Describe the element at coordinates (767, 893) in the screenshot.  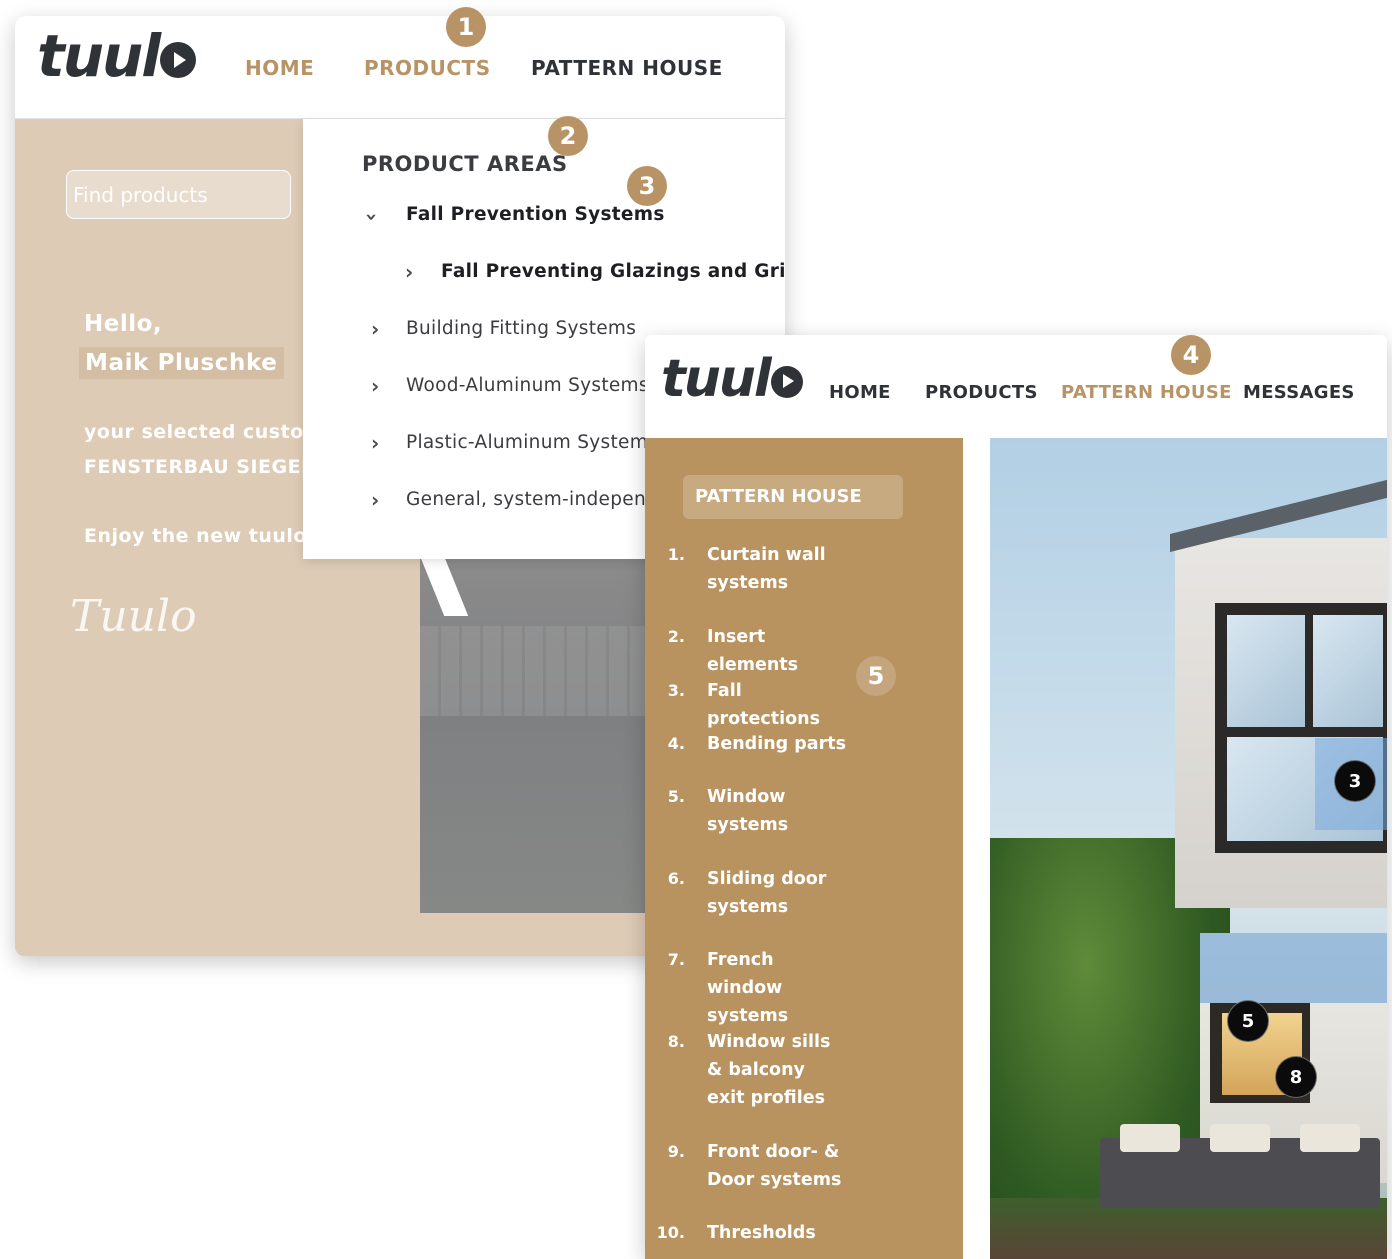
I see `list-item-label: Sliding door systems` at that location.